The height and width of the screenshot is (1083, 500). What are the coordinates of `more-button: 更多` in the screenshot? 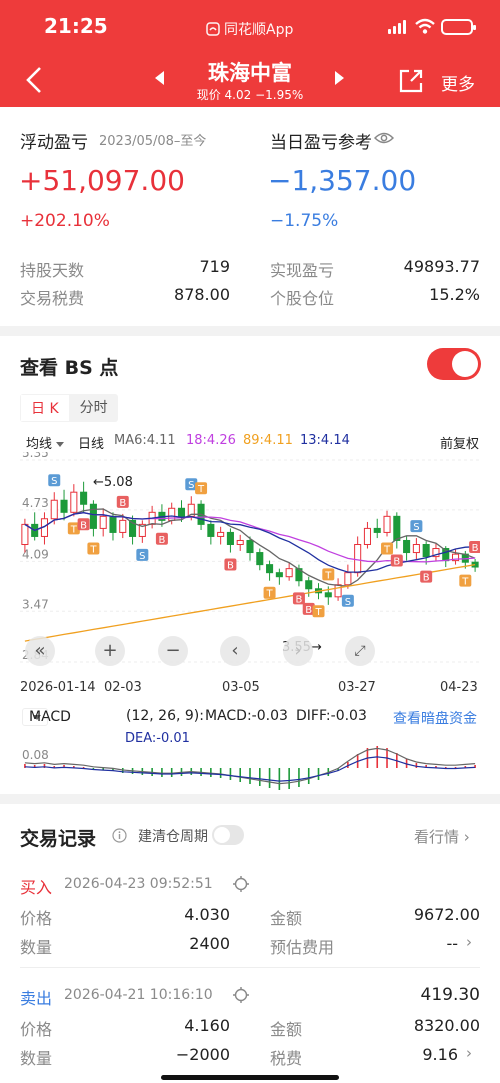 It's located at (458, 82).